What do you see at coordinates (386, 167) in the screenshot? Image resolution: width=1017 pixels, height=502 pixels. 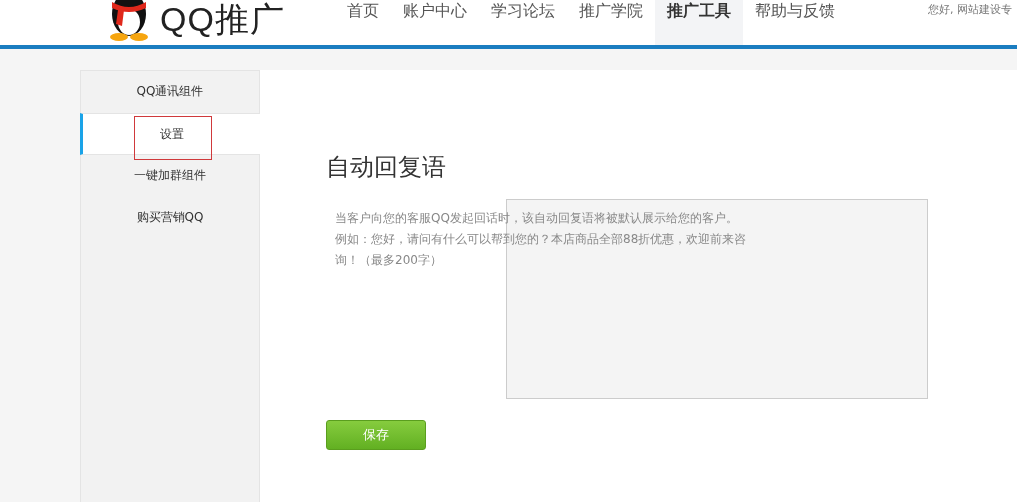 I see `section-title: 自动回复语` at bounding box center [386, 167].